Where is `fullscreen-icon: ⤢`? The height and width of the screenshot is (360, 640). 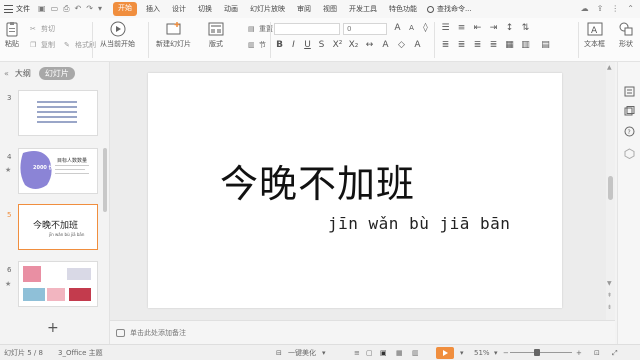 fullscreen-icon: ⤢ is located at coordinates (615, 352).